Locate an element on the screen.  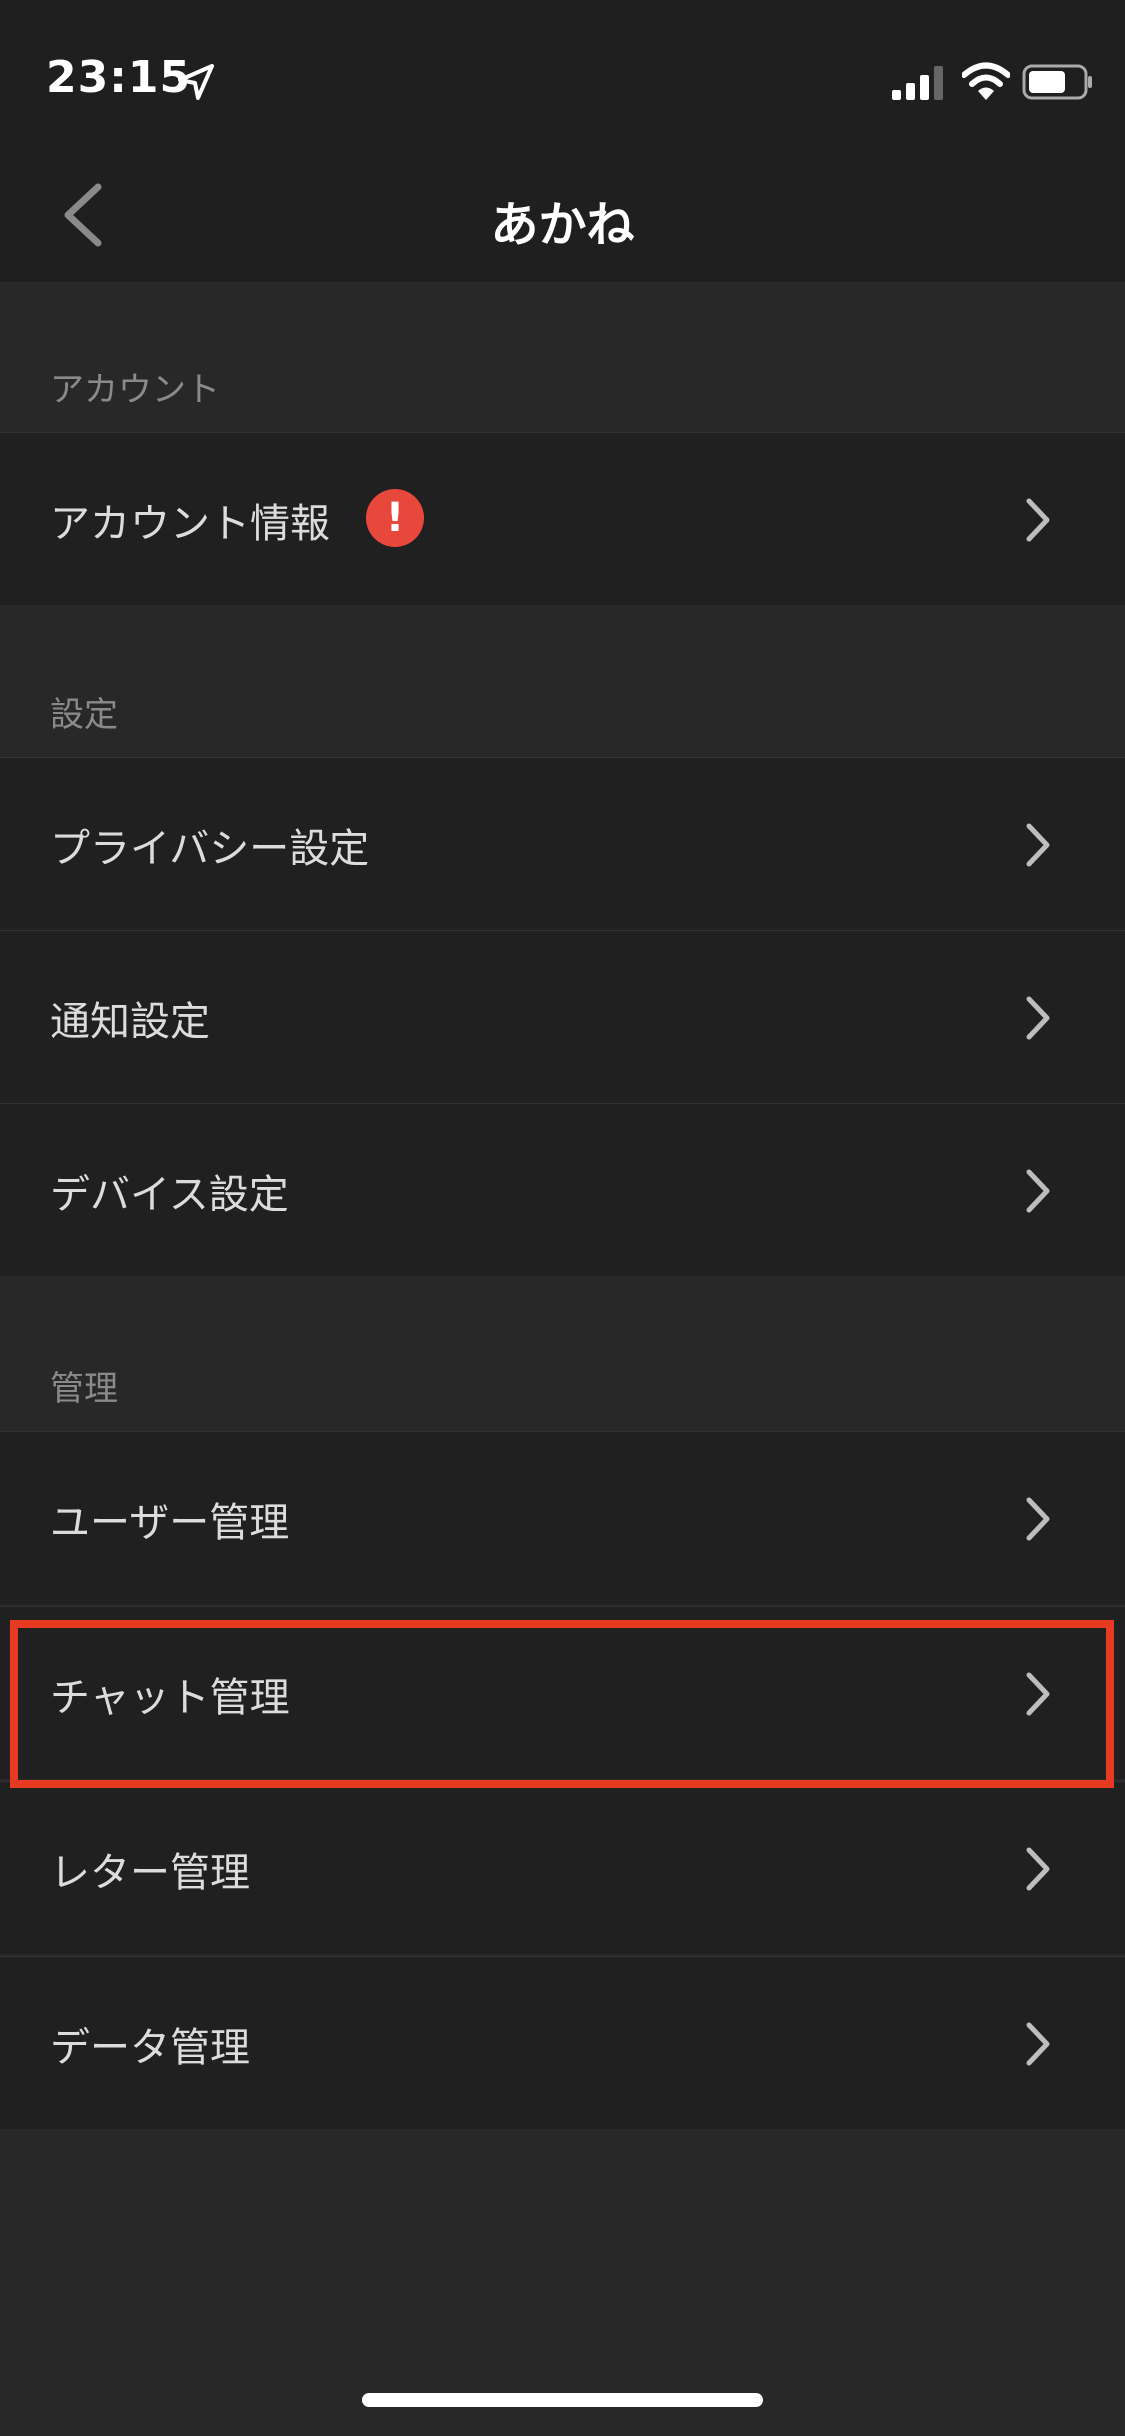
wifi-icon is located at coordinates (986, 81).